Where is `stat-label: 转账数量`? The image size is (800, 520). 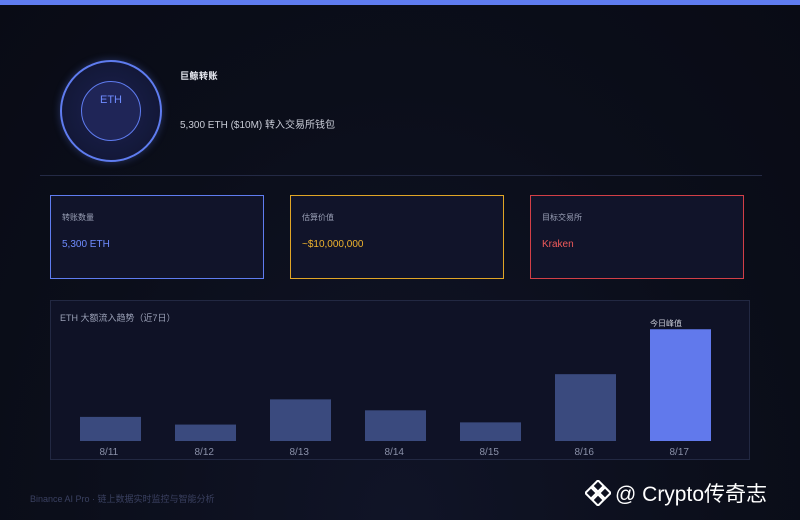 stat-label: 转账数量 is located at coordinates (78, 217).